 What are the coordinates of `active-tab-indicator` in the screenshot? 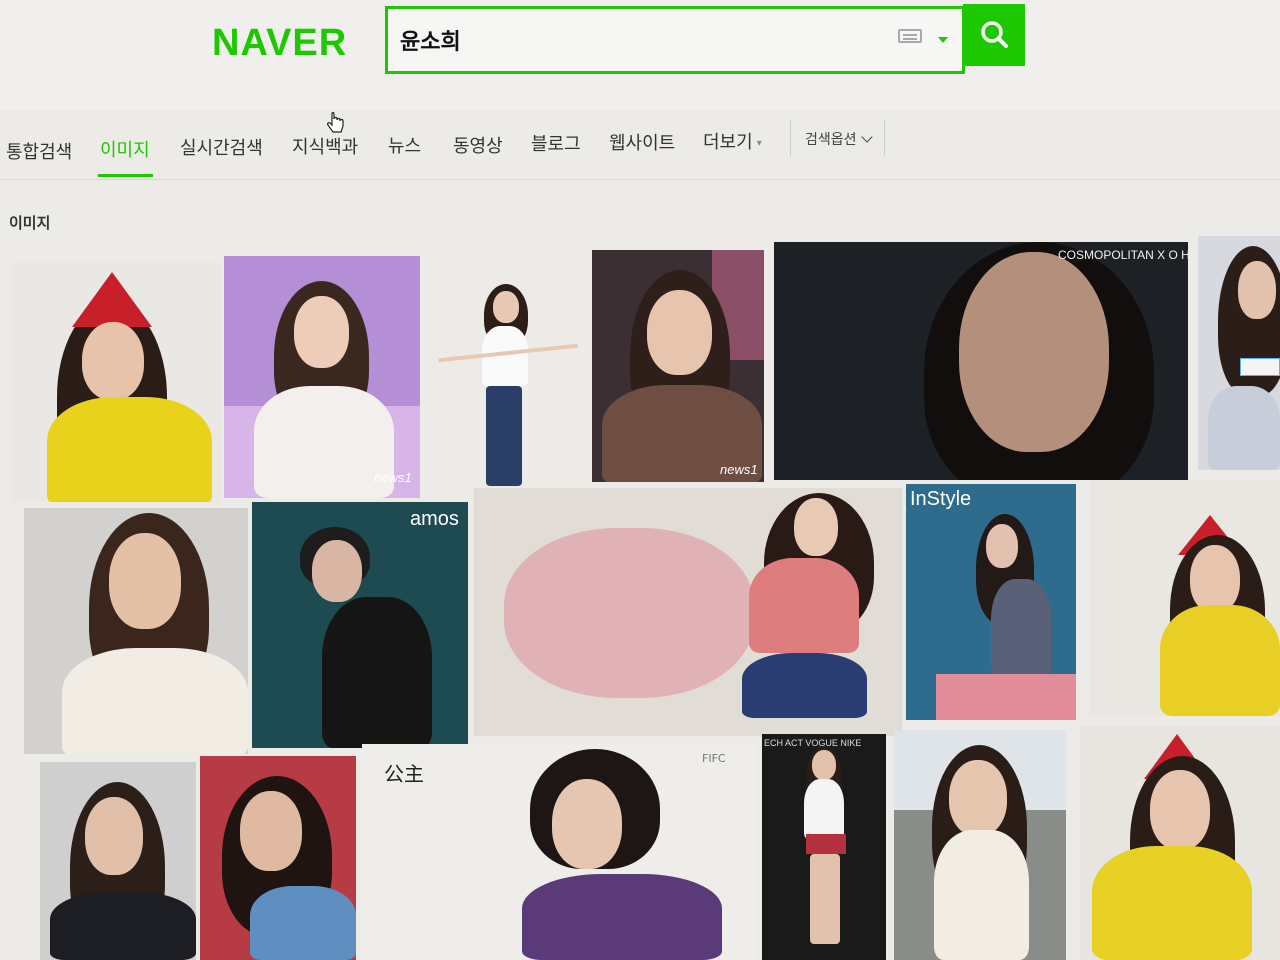 It's located at (125, 175).